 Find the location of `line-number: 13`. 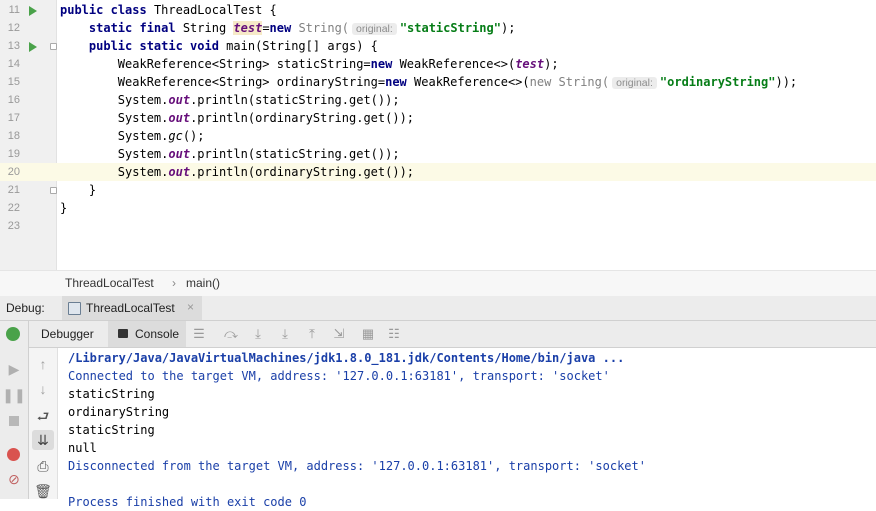

line-number: 13 is located at coordinates (13, 46).